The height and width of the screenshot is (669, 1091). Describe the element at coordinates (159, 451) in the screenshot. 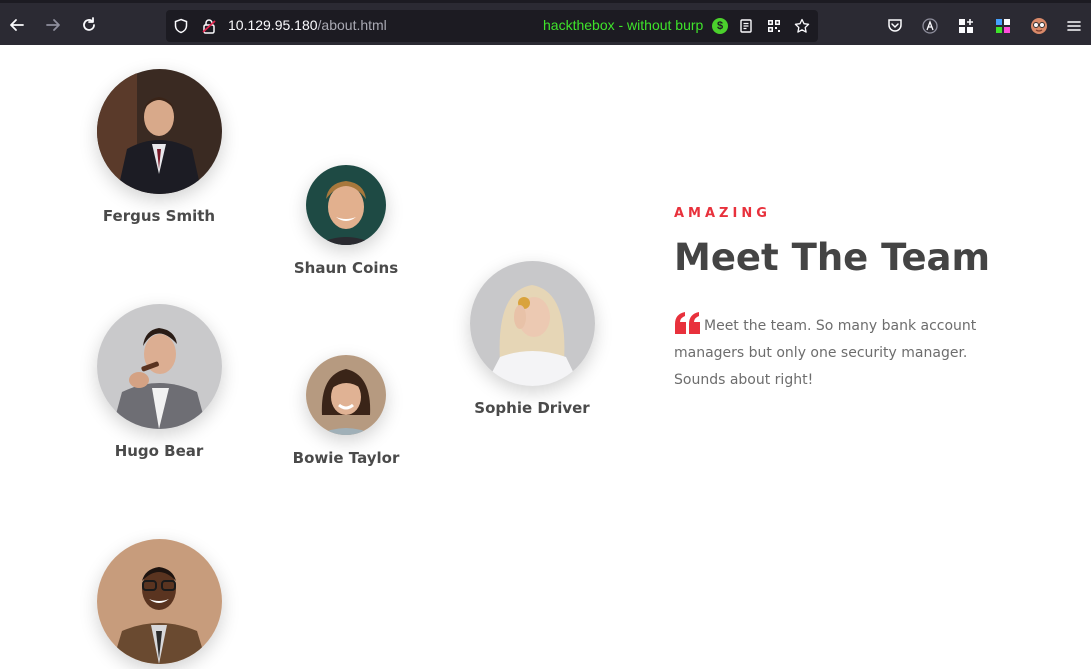

I see `member-name-hugo-bear: Hugo Bear` at that location.